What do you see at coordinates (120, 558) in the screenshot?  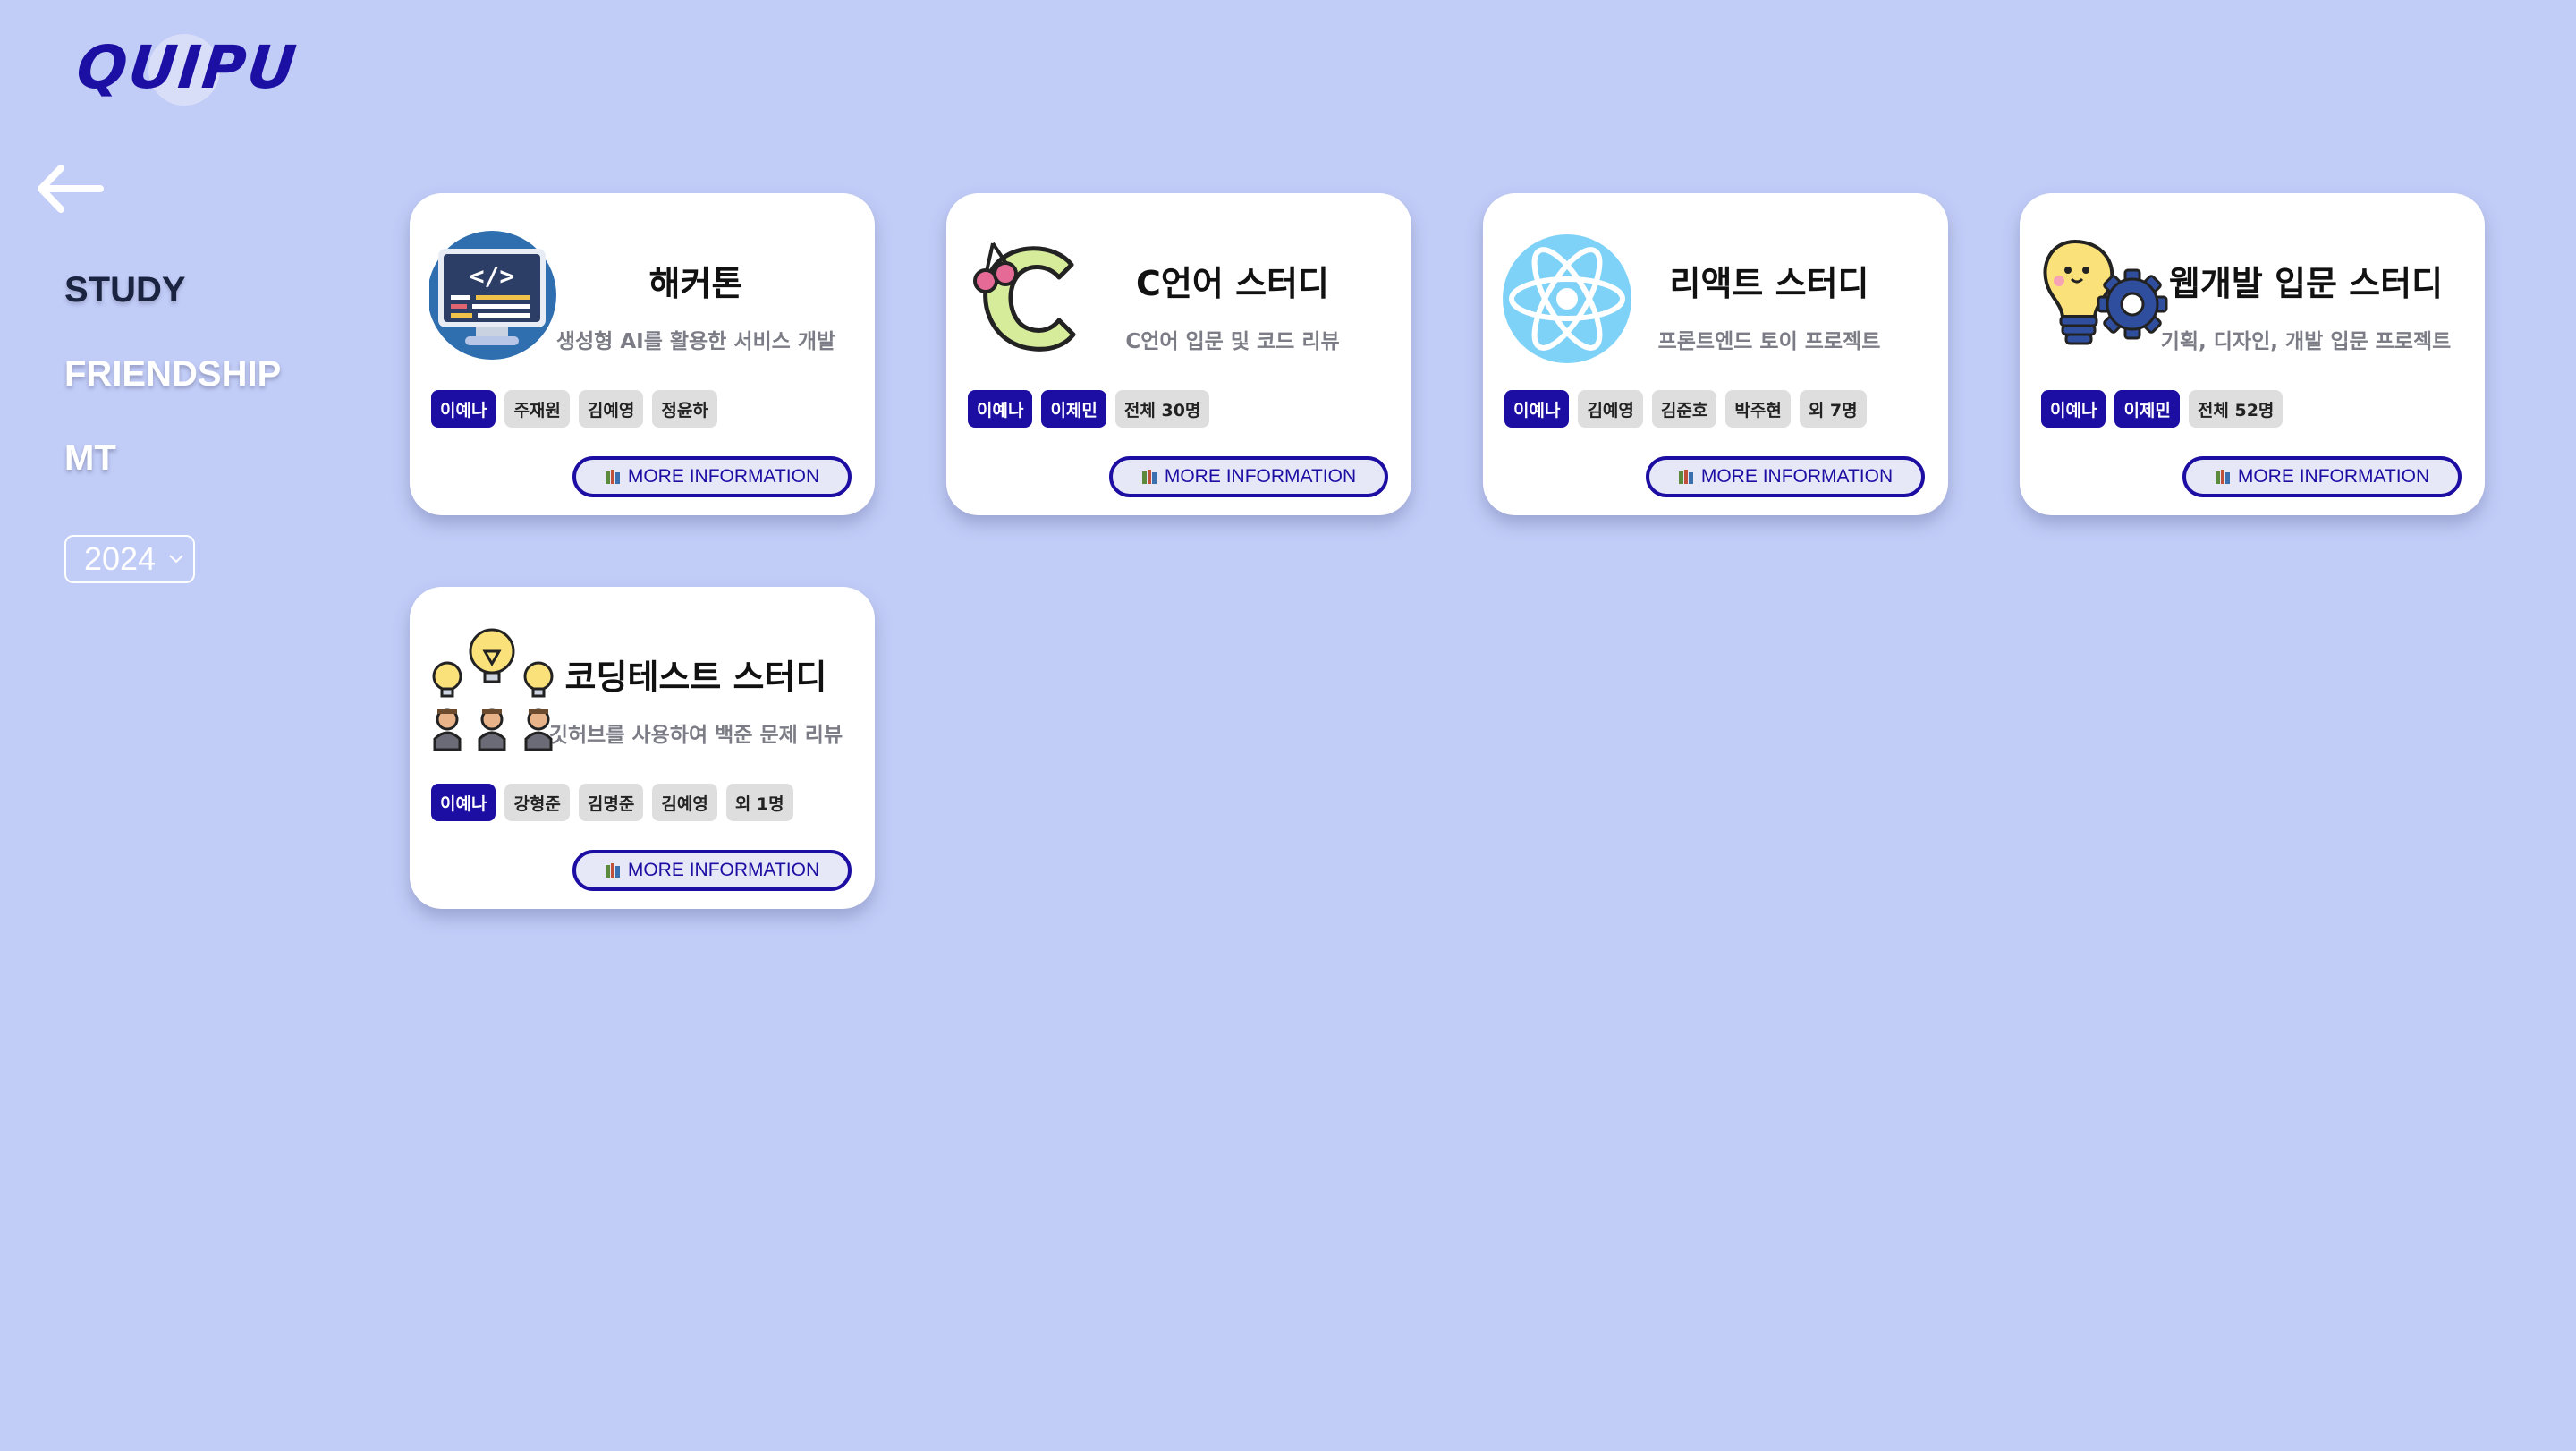 I see `year-select-value: 2024` at bounding box center [120, 558].